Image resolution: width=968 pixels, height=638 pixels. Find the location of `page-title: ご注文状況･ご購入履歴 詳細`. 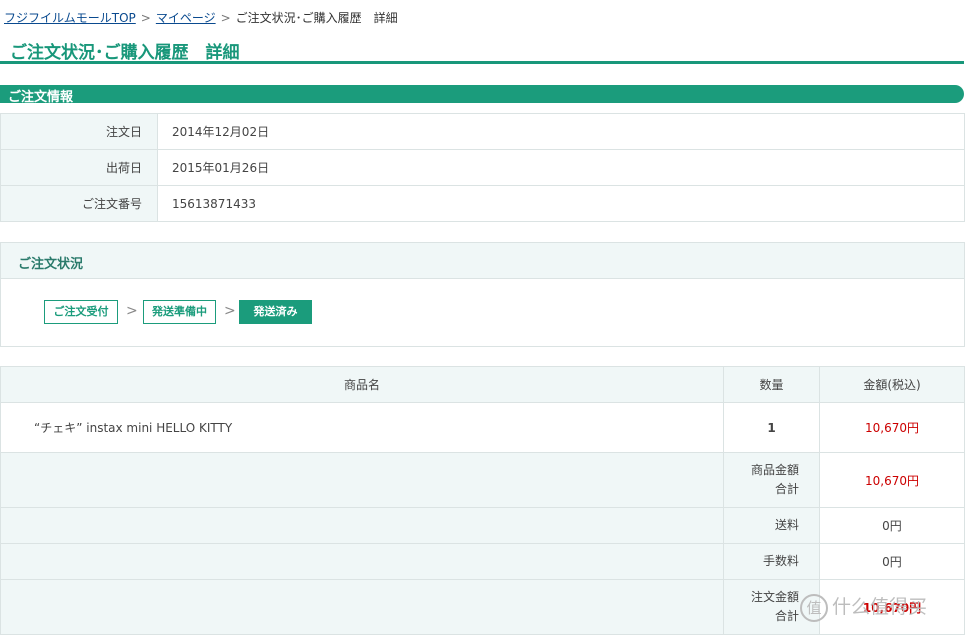

page-title: ご注文状況･ご購入履歴 詳細 is located at coordinates (125, 53).